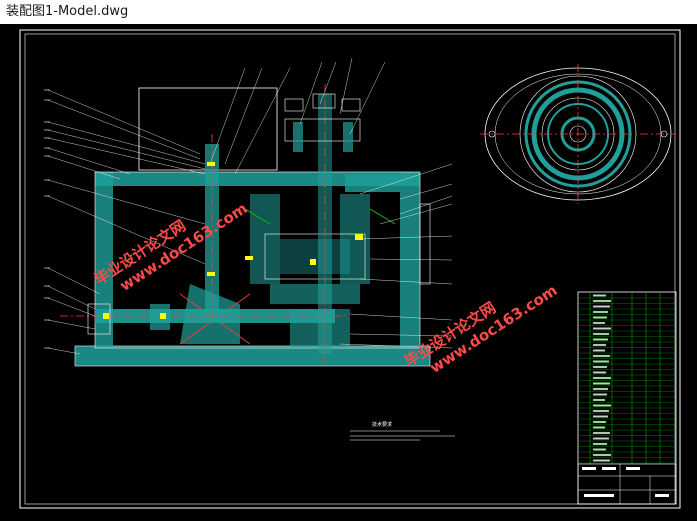  I want to click on tech-requirements-title: 技术要求, so click(382, 424).